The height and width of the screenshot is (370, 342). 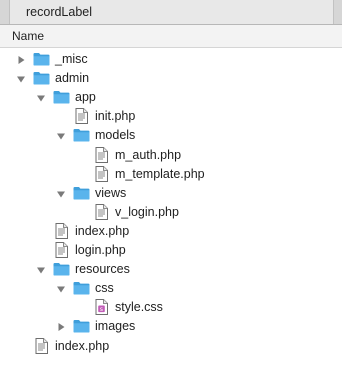 I want to click on tab-recordlabel: recordLabel, so click(x=171, y=12).